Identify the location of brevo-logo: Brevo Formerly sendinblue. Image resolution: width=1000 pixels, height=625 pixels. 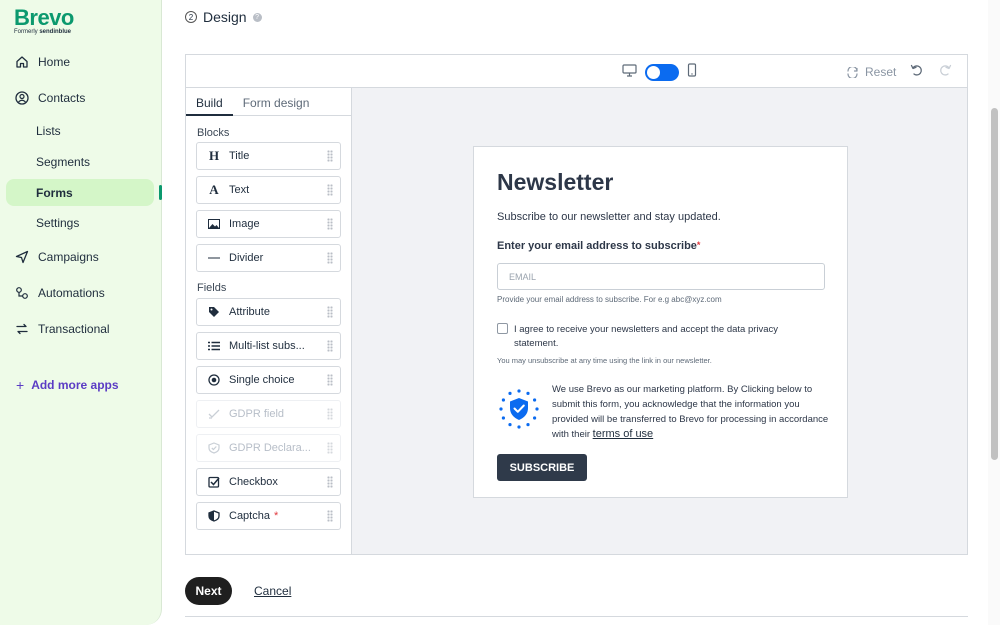
(44, 20).